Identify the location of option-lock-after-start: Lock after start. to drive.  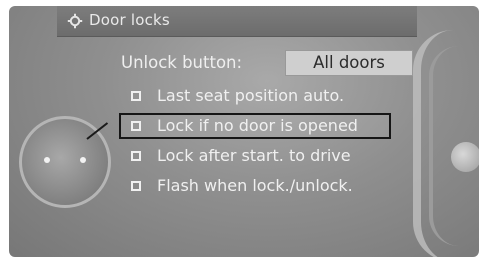
(271, 157).